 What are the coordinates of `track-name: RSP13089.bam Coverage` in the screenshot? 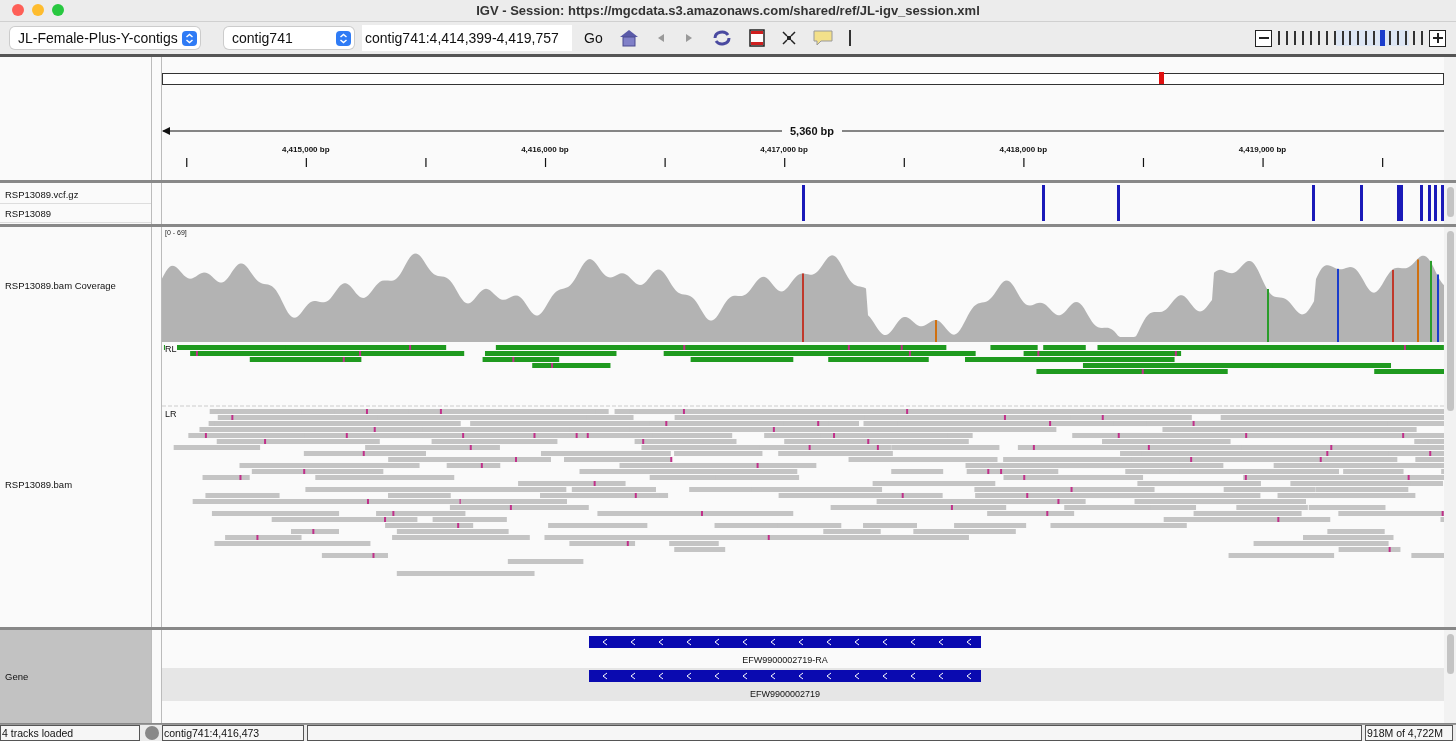 It's located at (60, 286).